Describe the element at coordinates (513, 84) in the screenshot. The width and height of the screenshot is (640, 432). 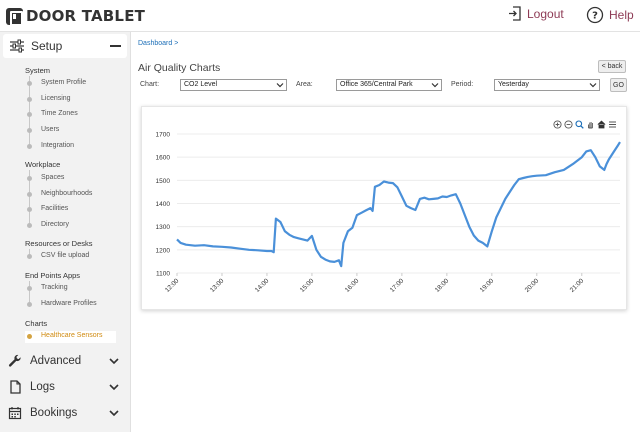
I see `period-select-value: Yesterday` at that location.